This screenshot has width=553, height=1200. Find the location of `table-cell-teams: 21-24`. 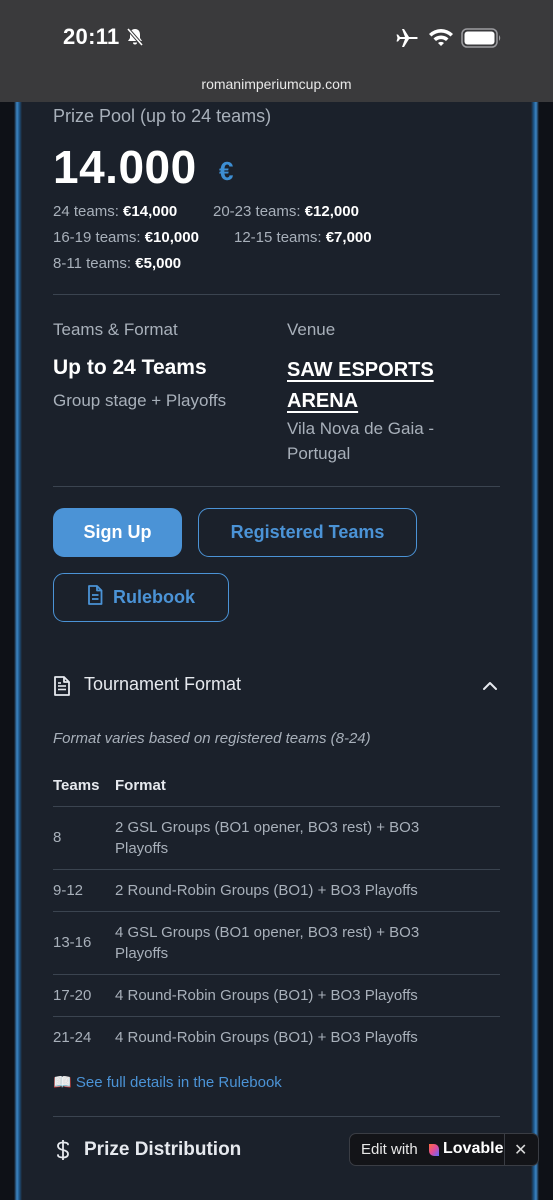

table-cell-teams: 21-24 is located at coordinates (72, 1037).